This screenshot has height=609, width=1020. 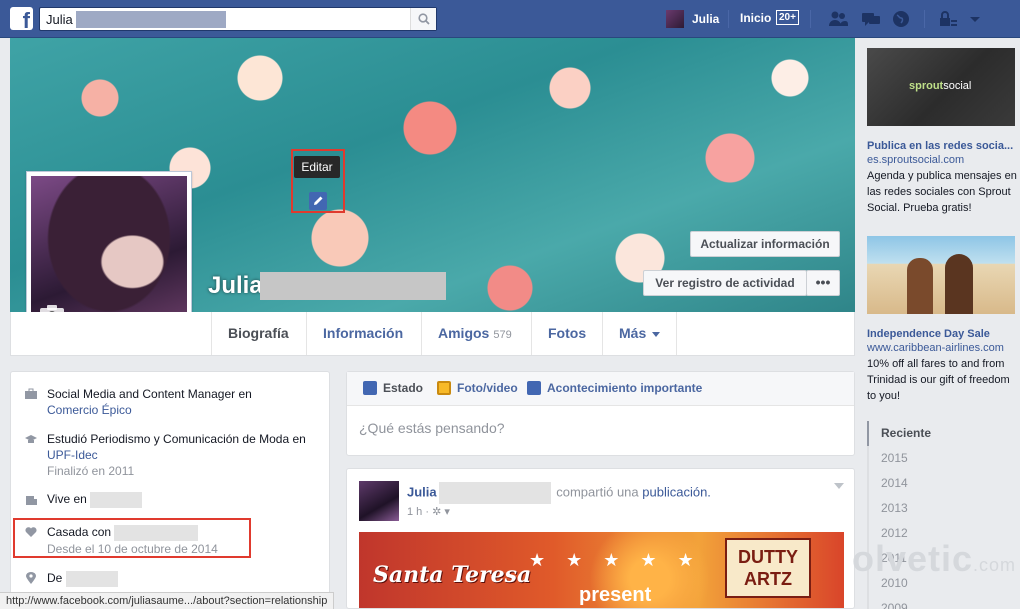 What do you see at coordinates (89, 410) in the screenshot?
I see `work-link: Comercio Épico` at bounding box center [89, 410].